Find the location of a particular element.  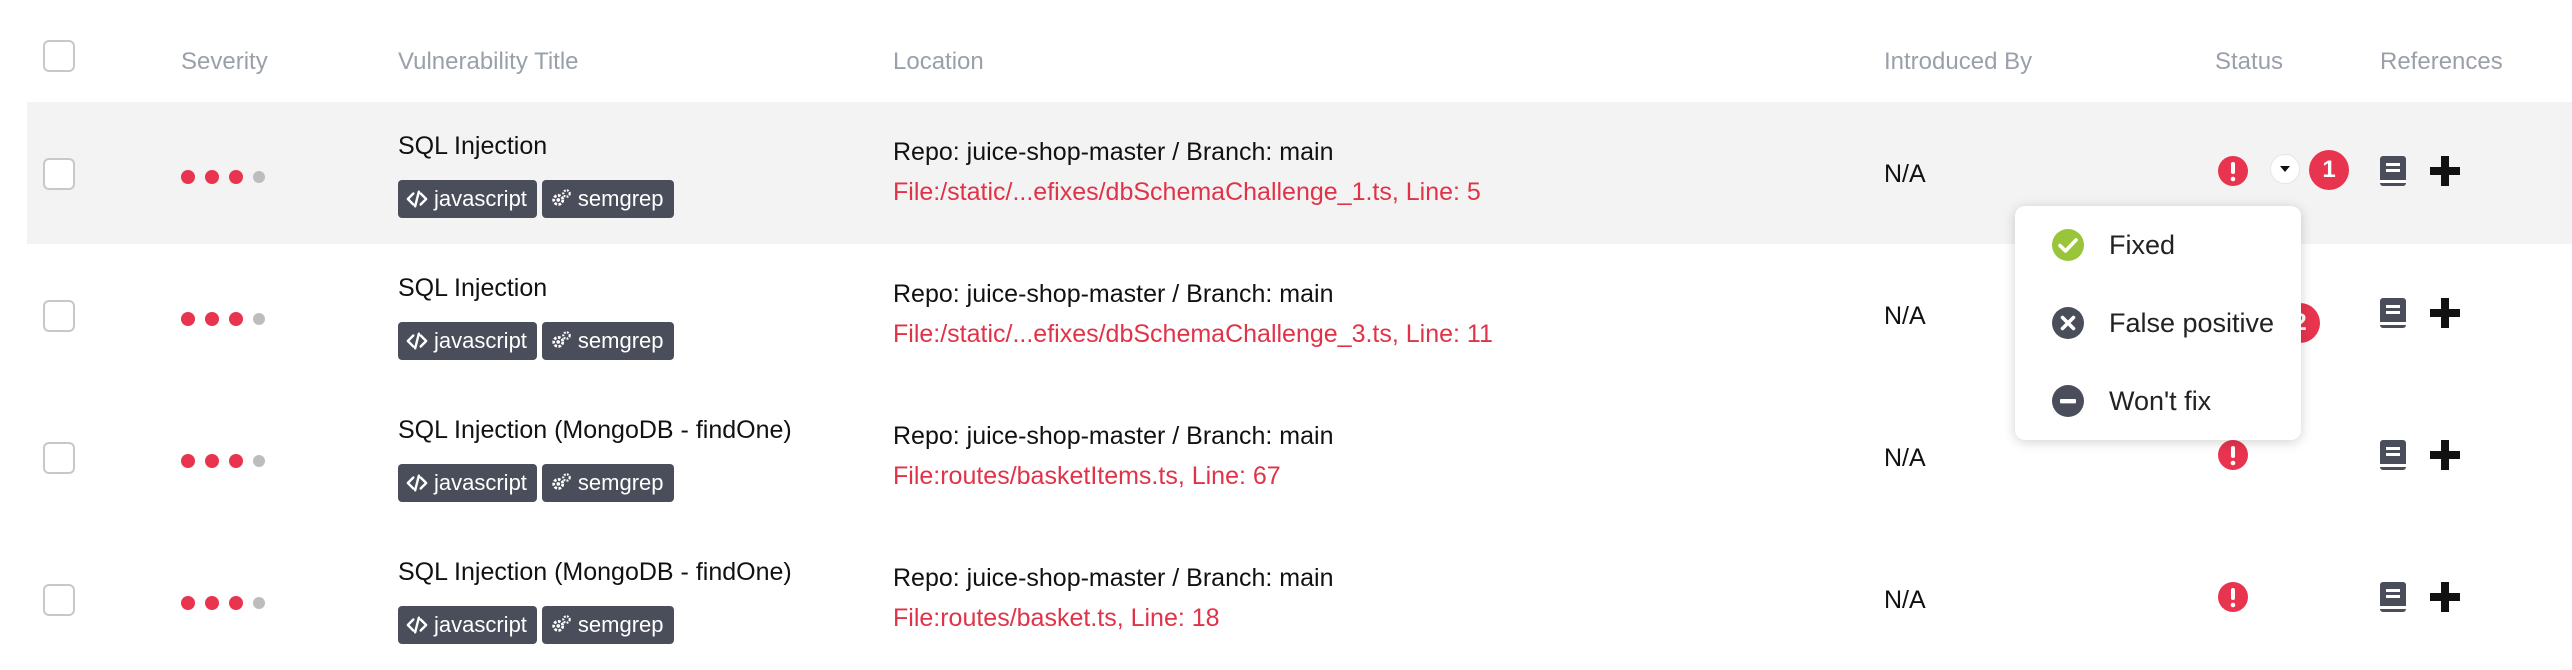

column-header-title: Vulnerability Title is located at coordinates (488, 62).